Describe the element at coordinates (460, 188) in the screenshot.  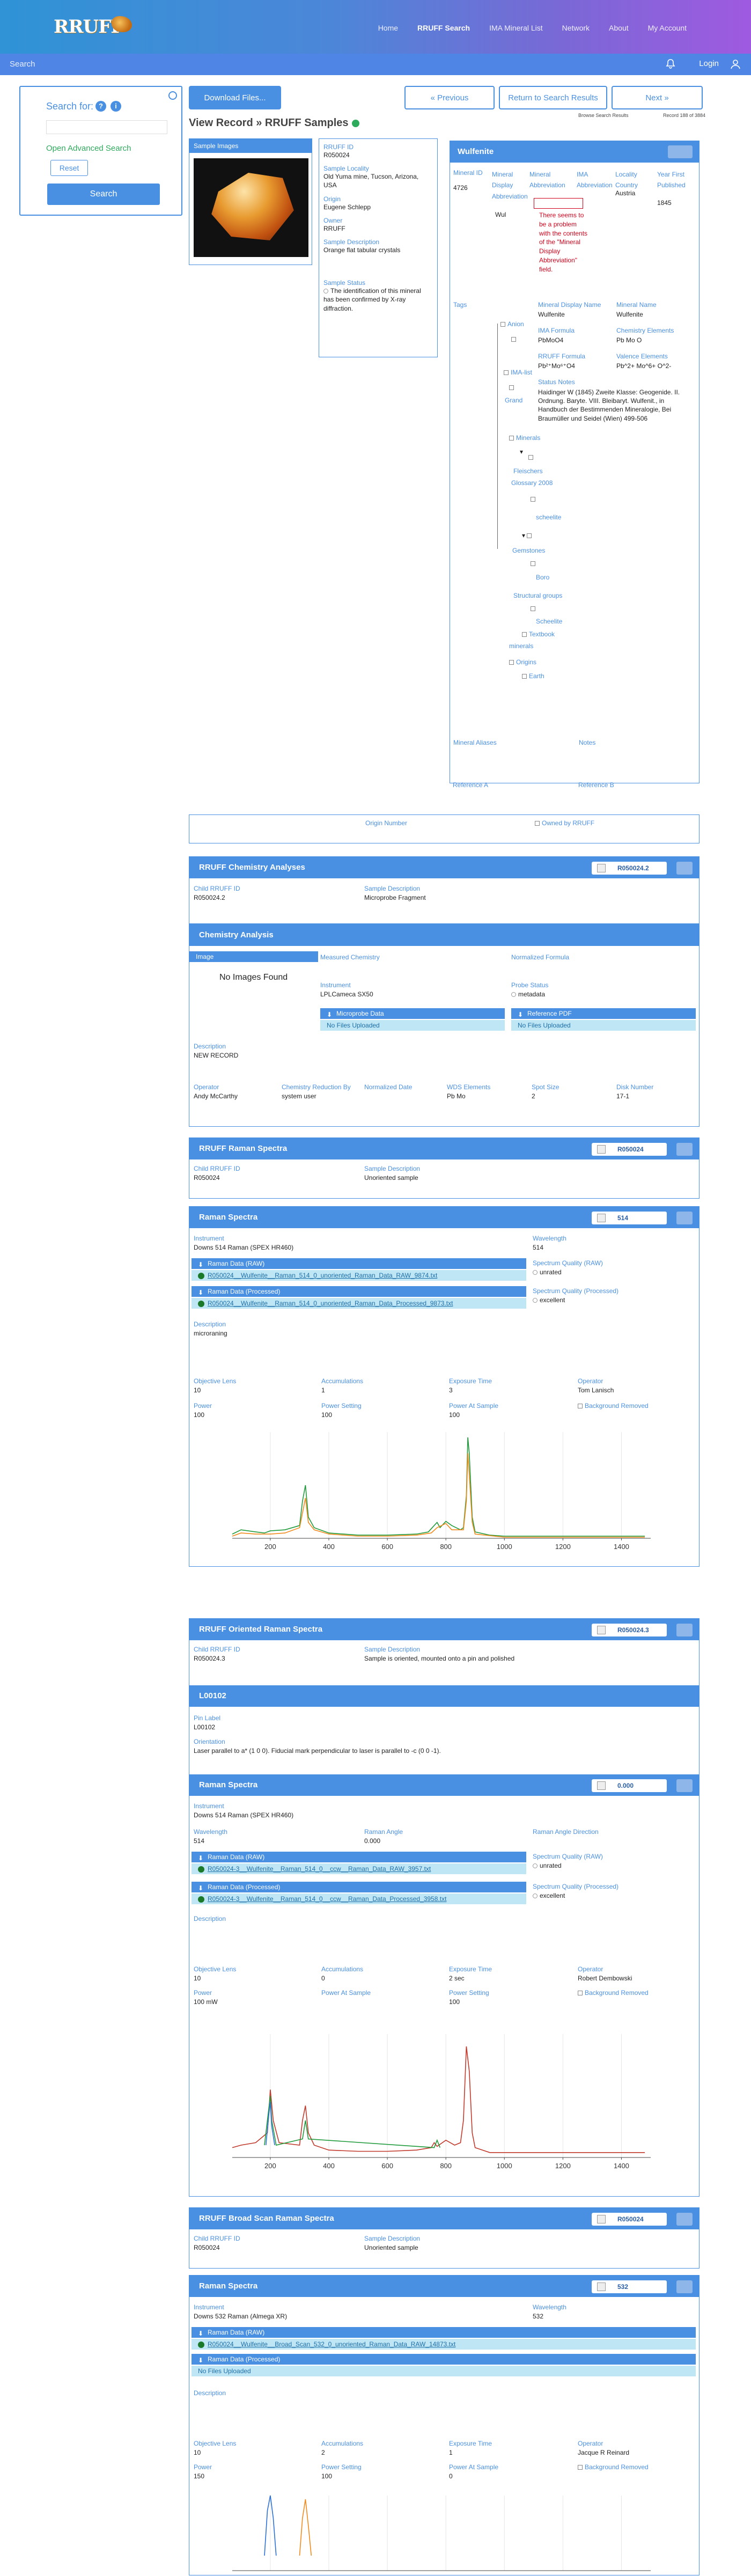
I see `mineral-id-value: 4726` at that location.